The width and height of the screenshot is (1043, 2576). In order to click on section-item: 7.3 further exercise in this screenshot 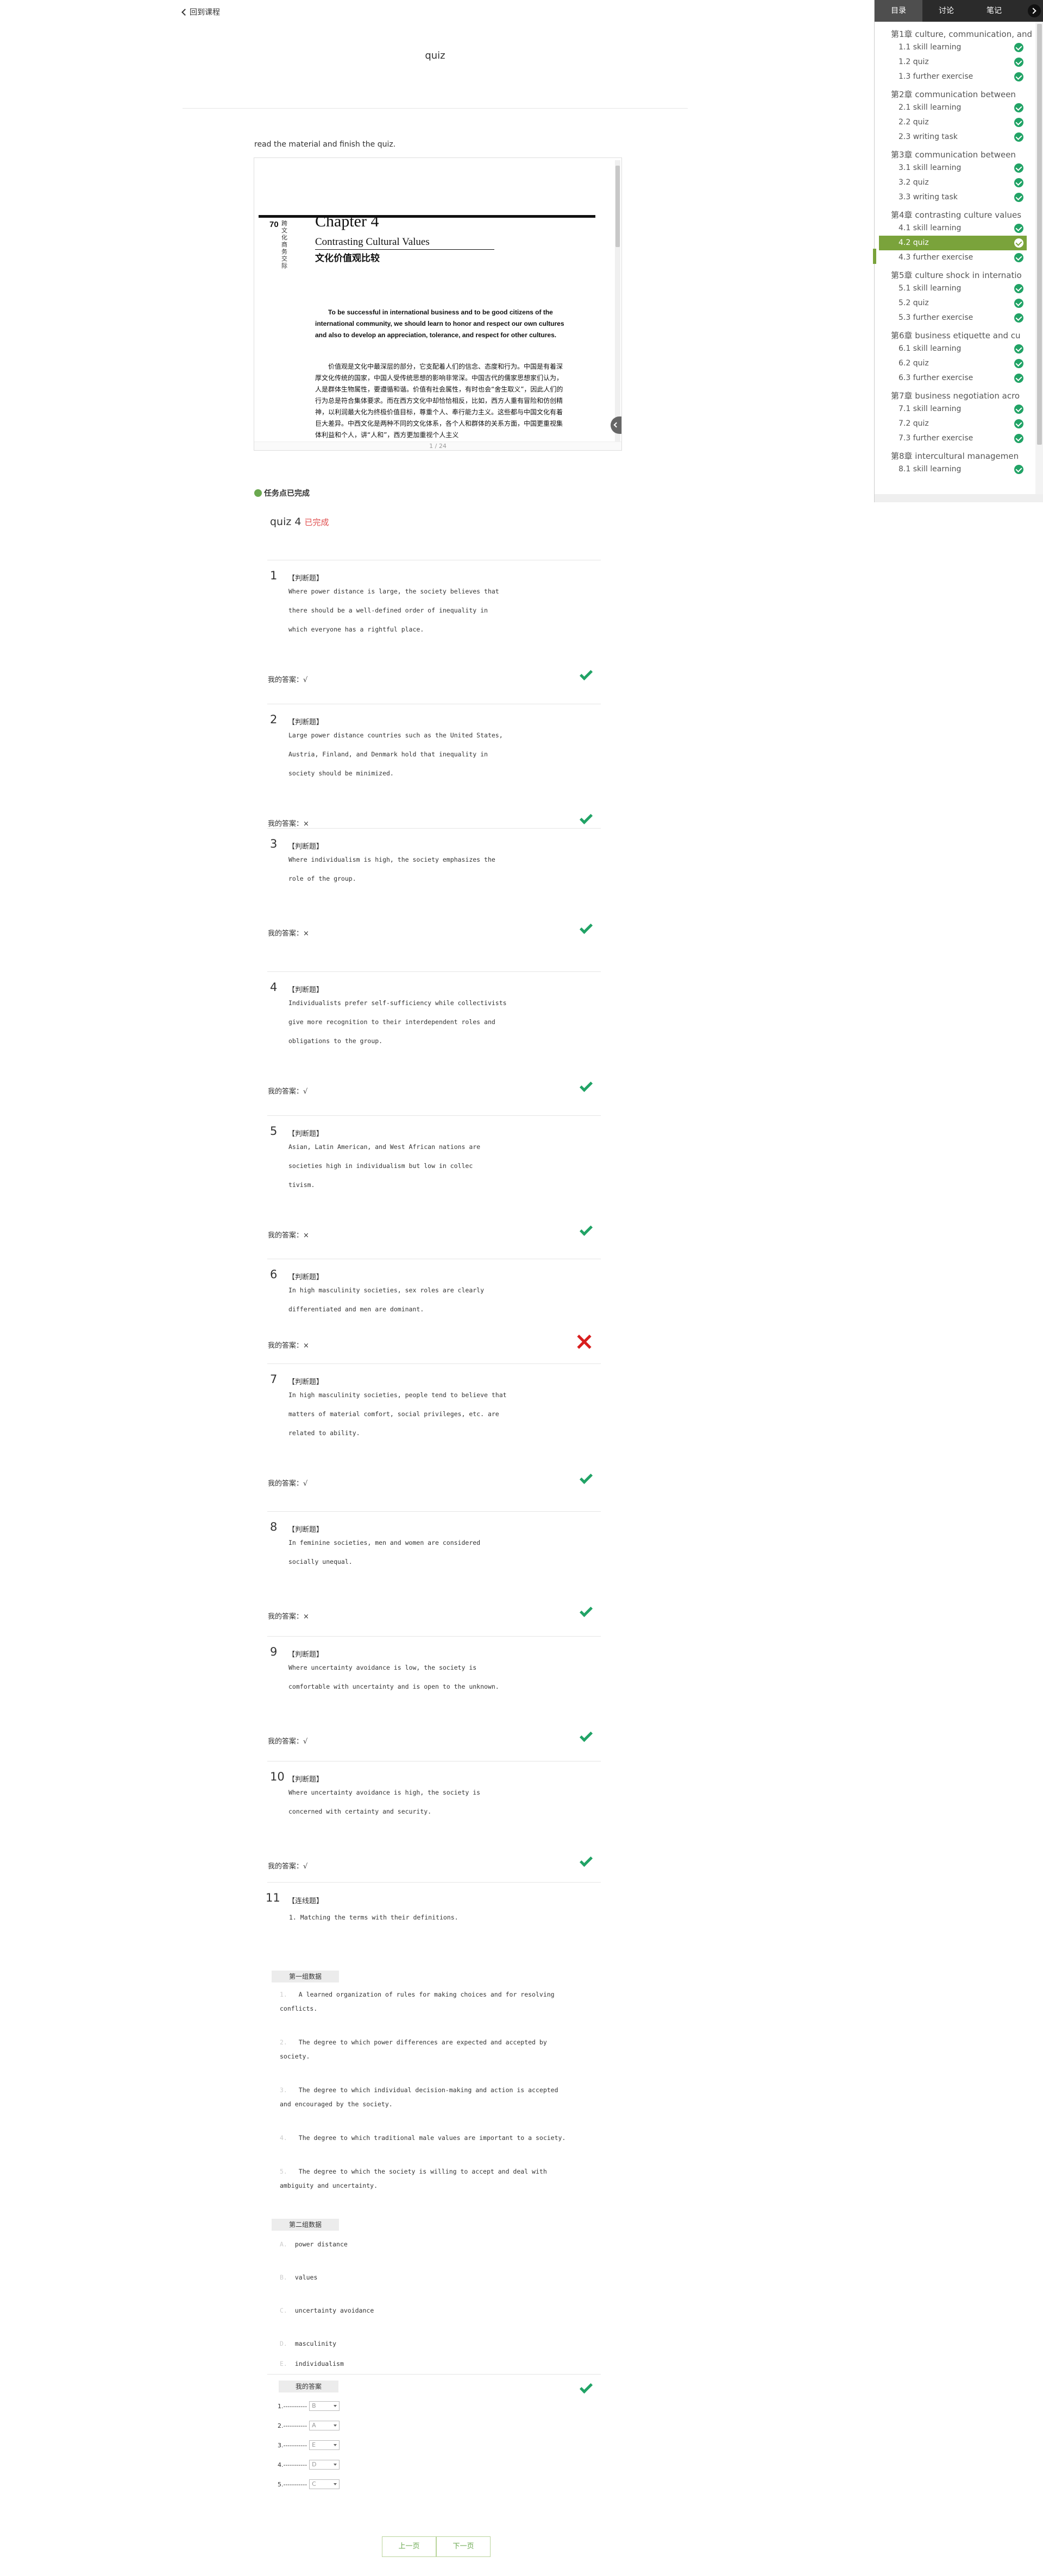, I will do `click(953, 439)`.